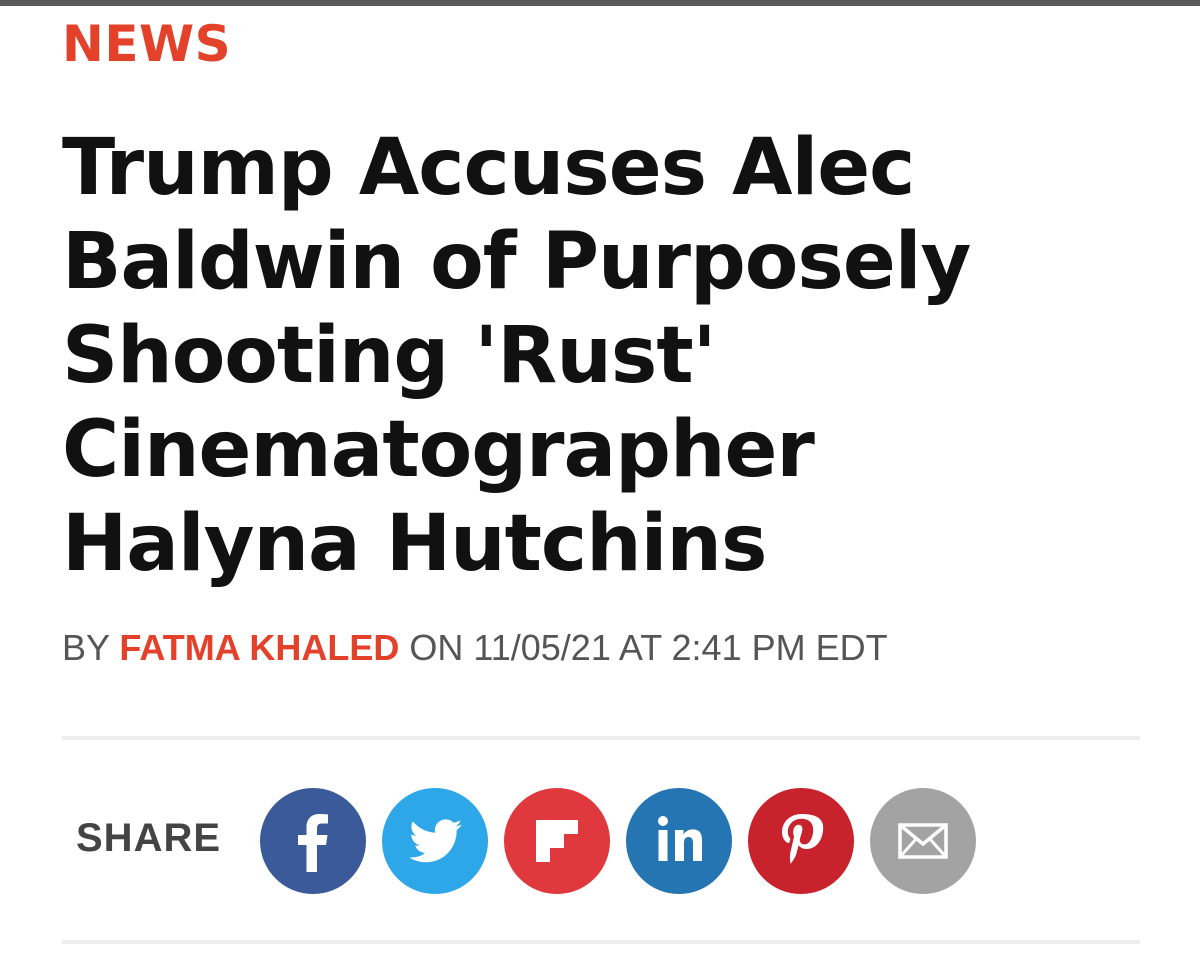 The width and height of the screenshot is (1200, 960). Describe the element at coordinates (86, 647) in the screenshot. I see `byline-prefix: BY` at that location.